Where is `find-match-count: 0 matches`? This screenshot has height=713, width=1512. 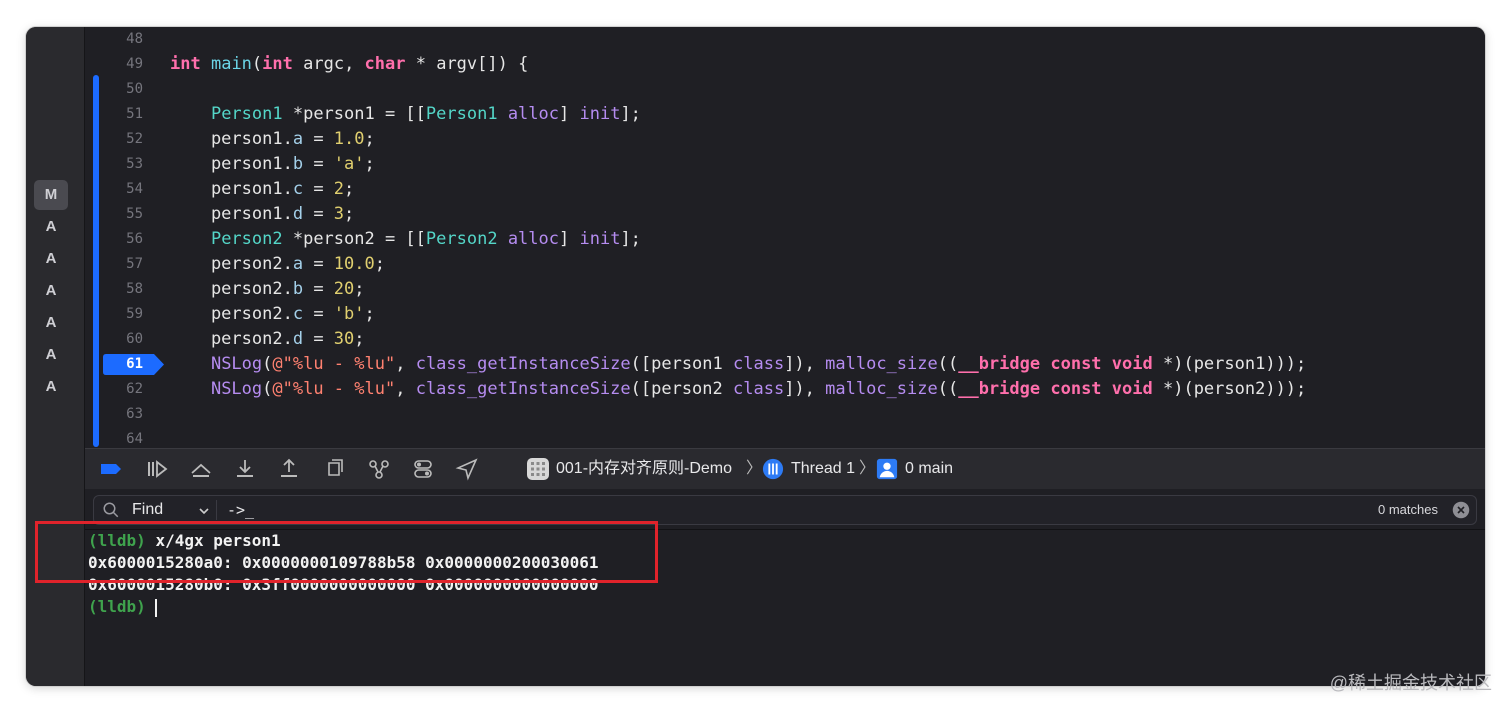 find-match-count: 0 matches is located at coordinates (1408, 509).